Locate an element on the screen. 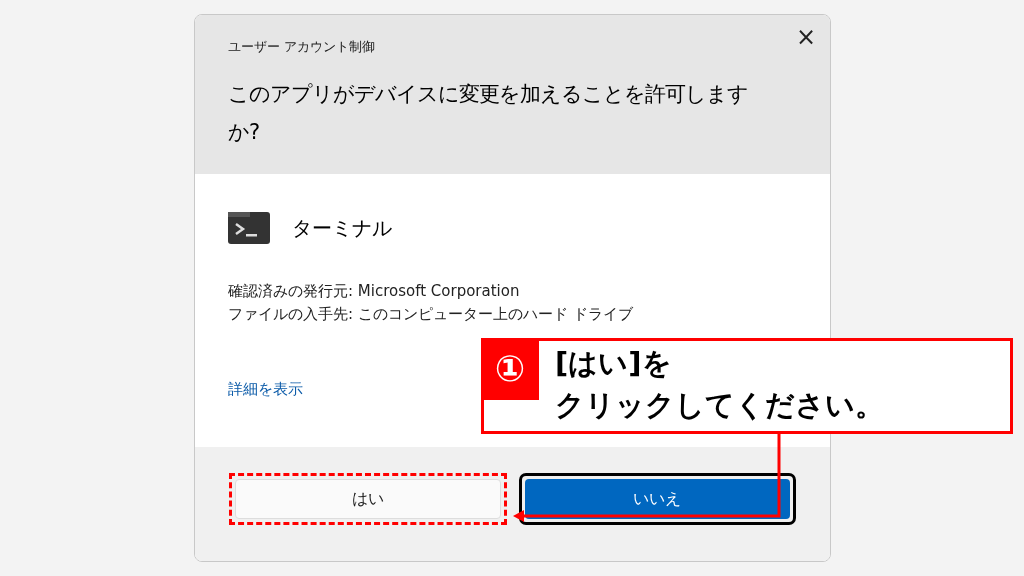 Image resolution: width=1024 pixels, height=576 pixels. detail-text: ファイルの入手先: このコンピューター上のハード ドライブ is located at coordinates (431, 314).